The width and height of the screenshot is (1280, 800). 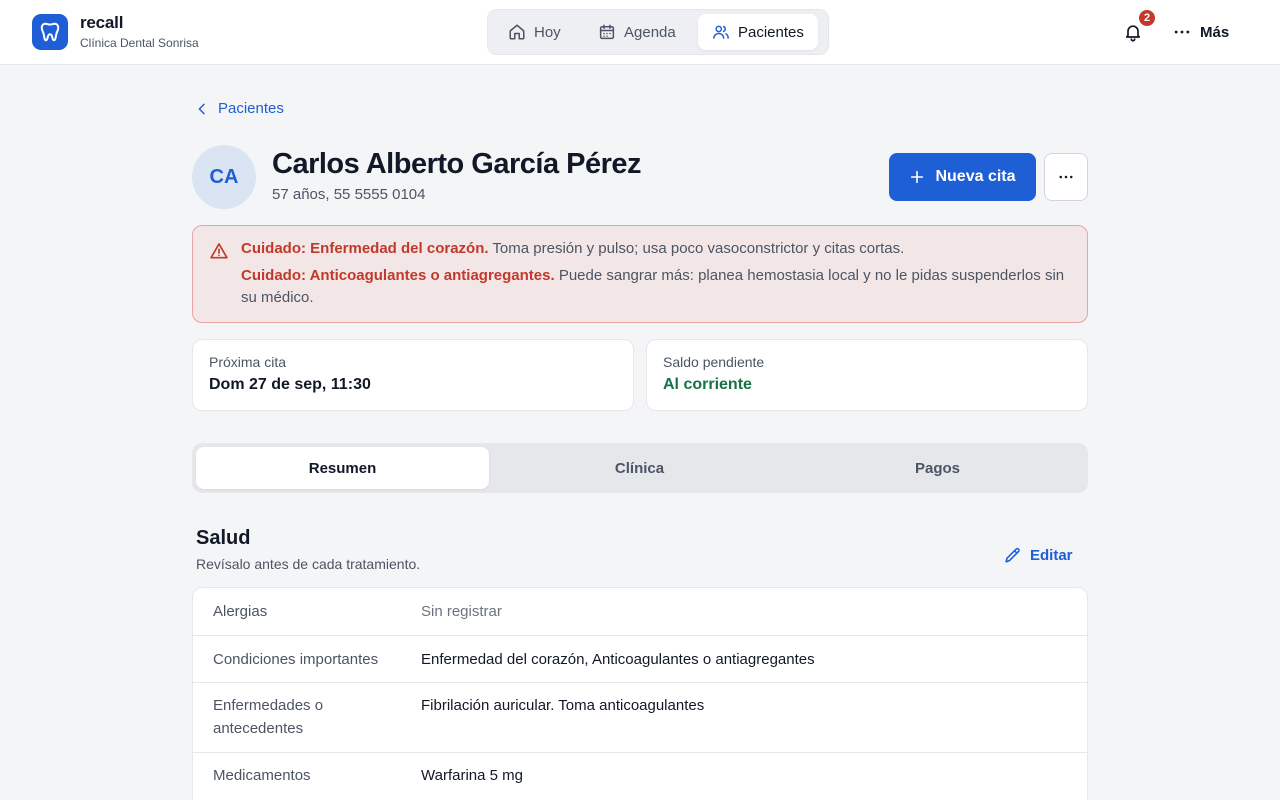 I want to click on pencil-icon, so click(x=1012, y=555).